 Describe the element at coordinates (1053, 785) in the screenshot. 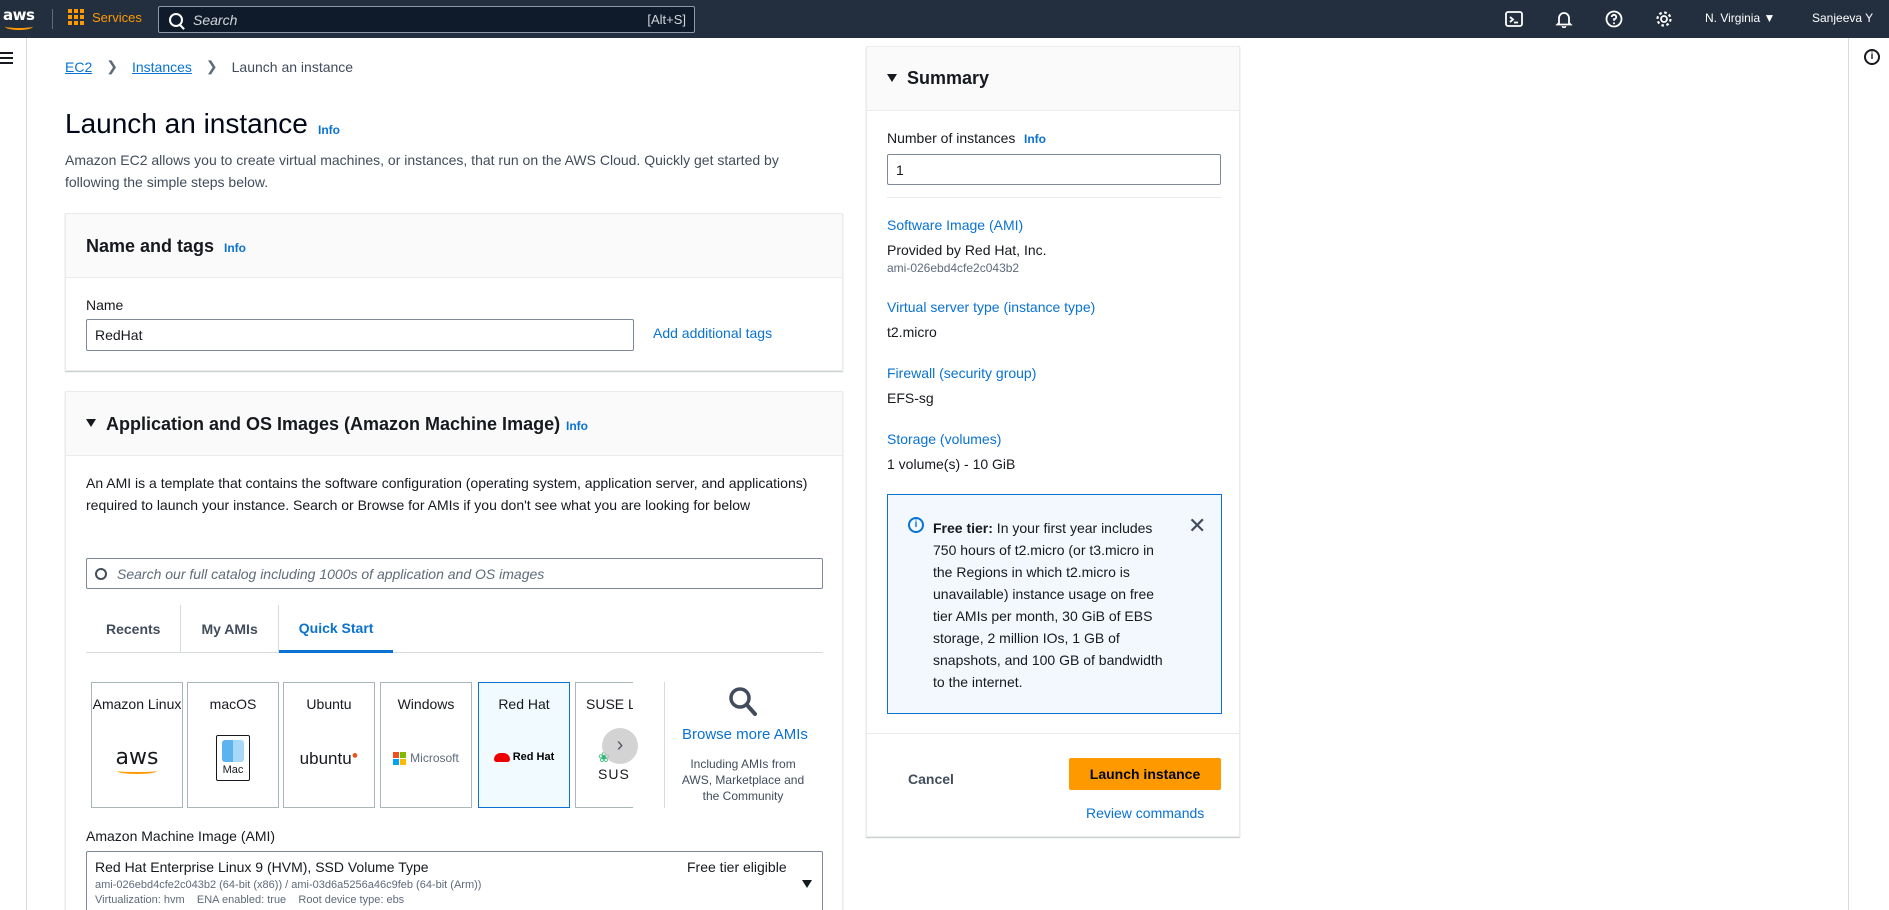

I see `summary-footer: Cancel Launch instance Review commands` at that location.